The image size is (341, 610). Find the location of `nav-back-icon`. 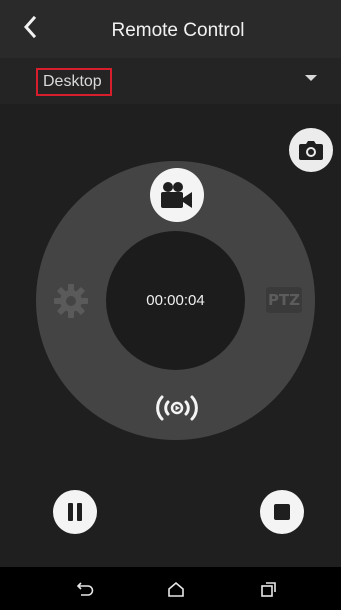

nav-back-icon is located at coordinates (85, 589).